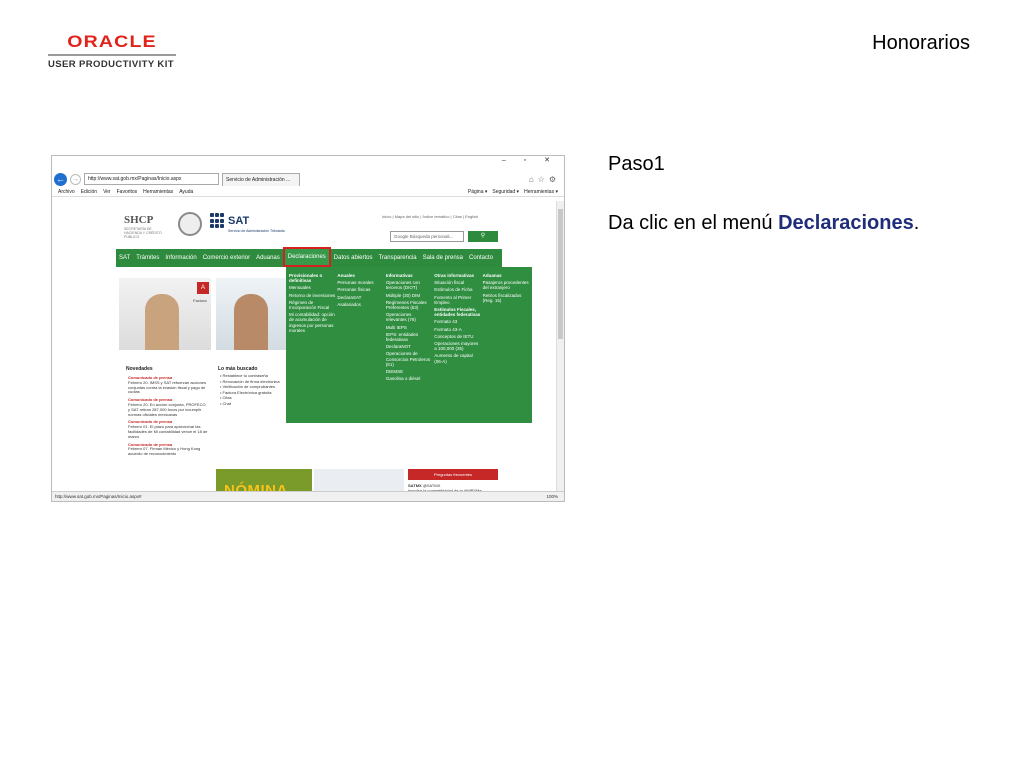  What do you see at coordinates (763, 223) in the screenshot?
I see `step-instruction: Da clic en el menú Declaraciones.` at bounding box center [763, 223].